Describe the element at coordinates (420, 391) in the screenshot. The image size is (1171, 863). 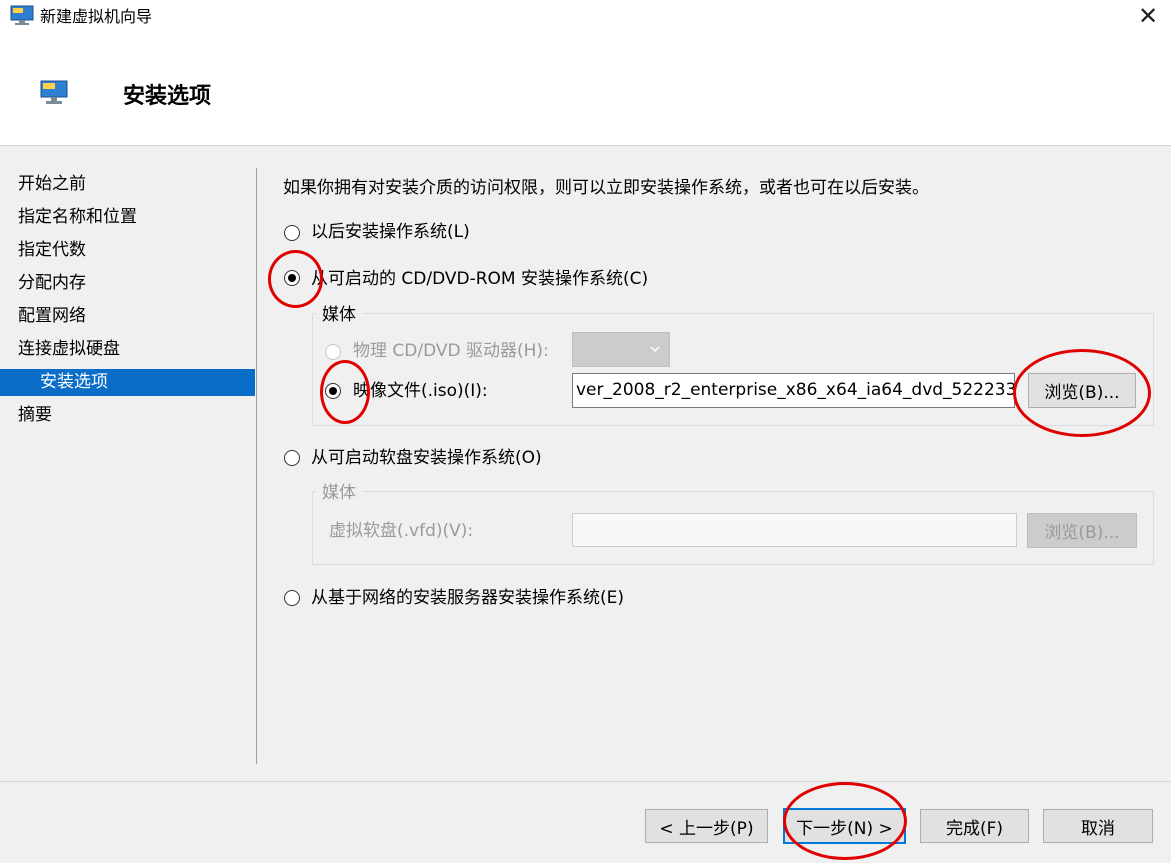
I see `image-file-label: 映像文件(.iso)(I):` at that location.